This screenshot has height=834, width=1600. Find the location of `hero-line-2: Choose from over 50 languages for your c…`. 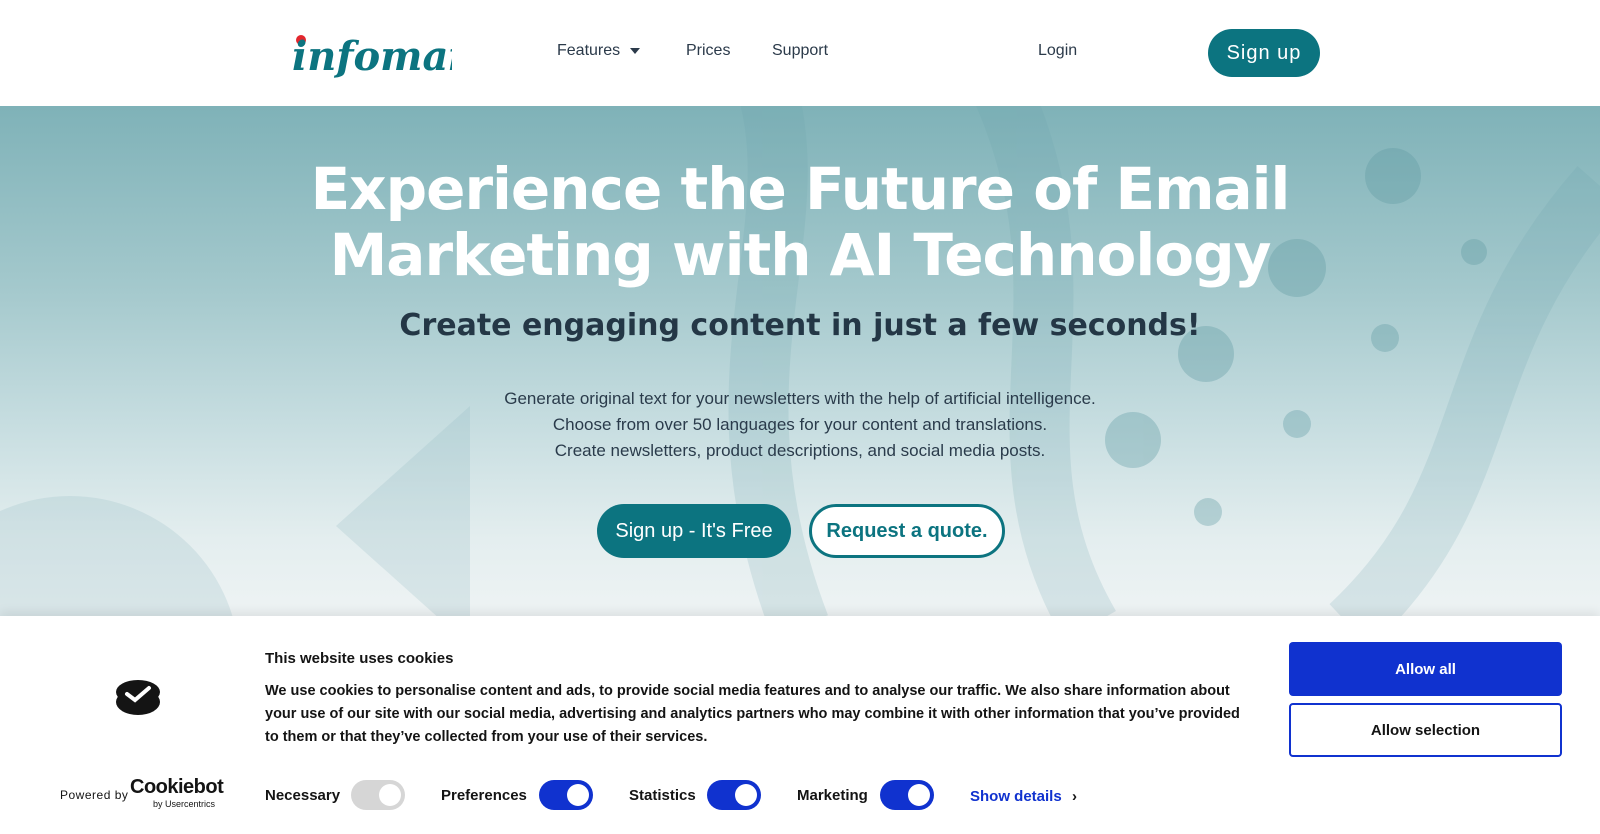

hero-line-2: Choose from over 50 languages for your c… is located at coordinates (800, 424).